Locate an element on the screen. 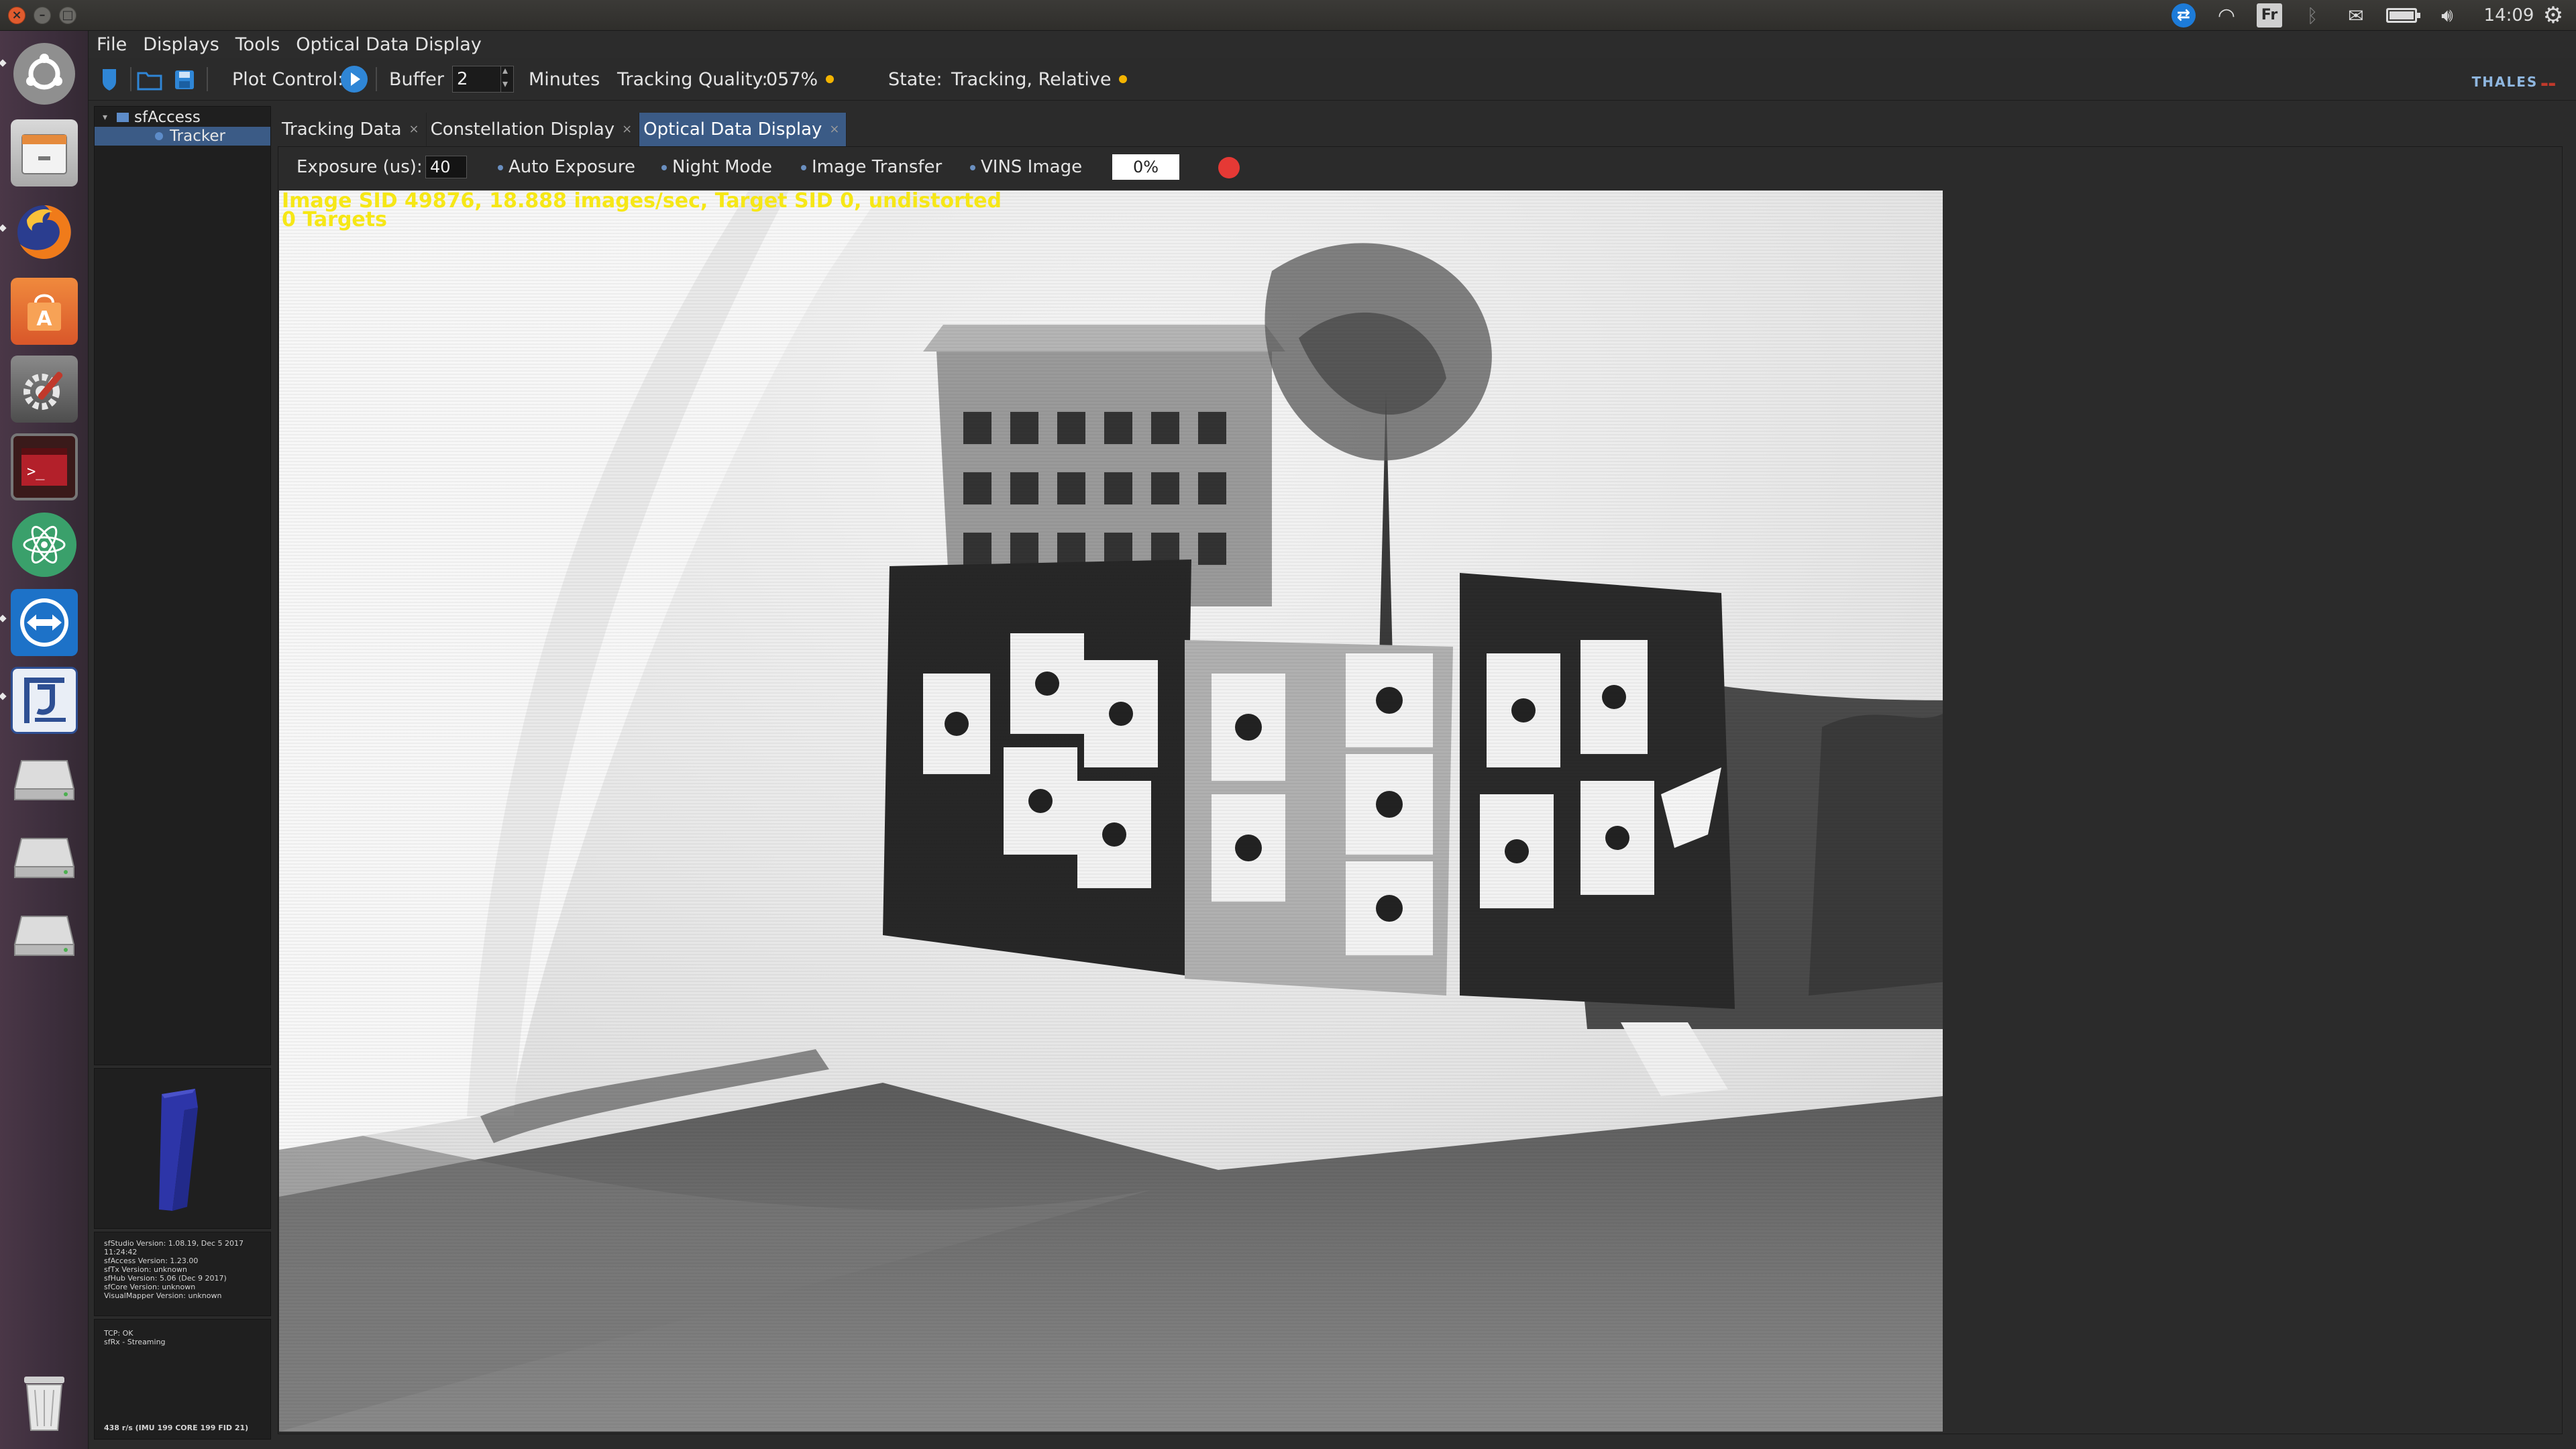  minimize-icon: – is located at coordinates (42, 15).